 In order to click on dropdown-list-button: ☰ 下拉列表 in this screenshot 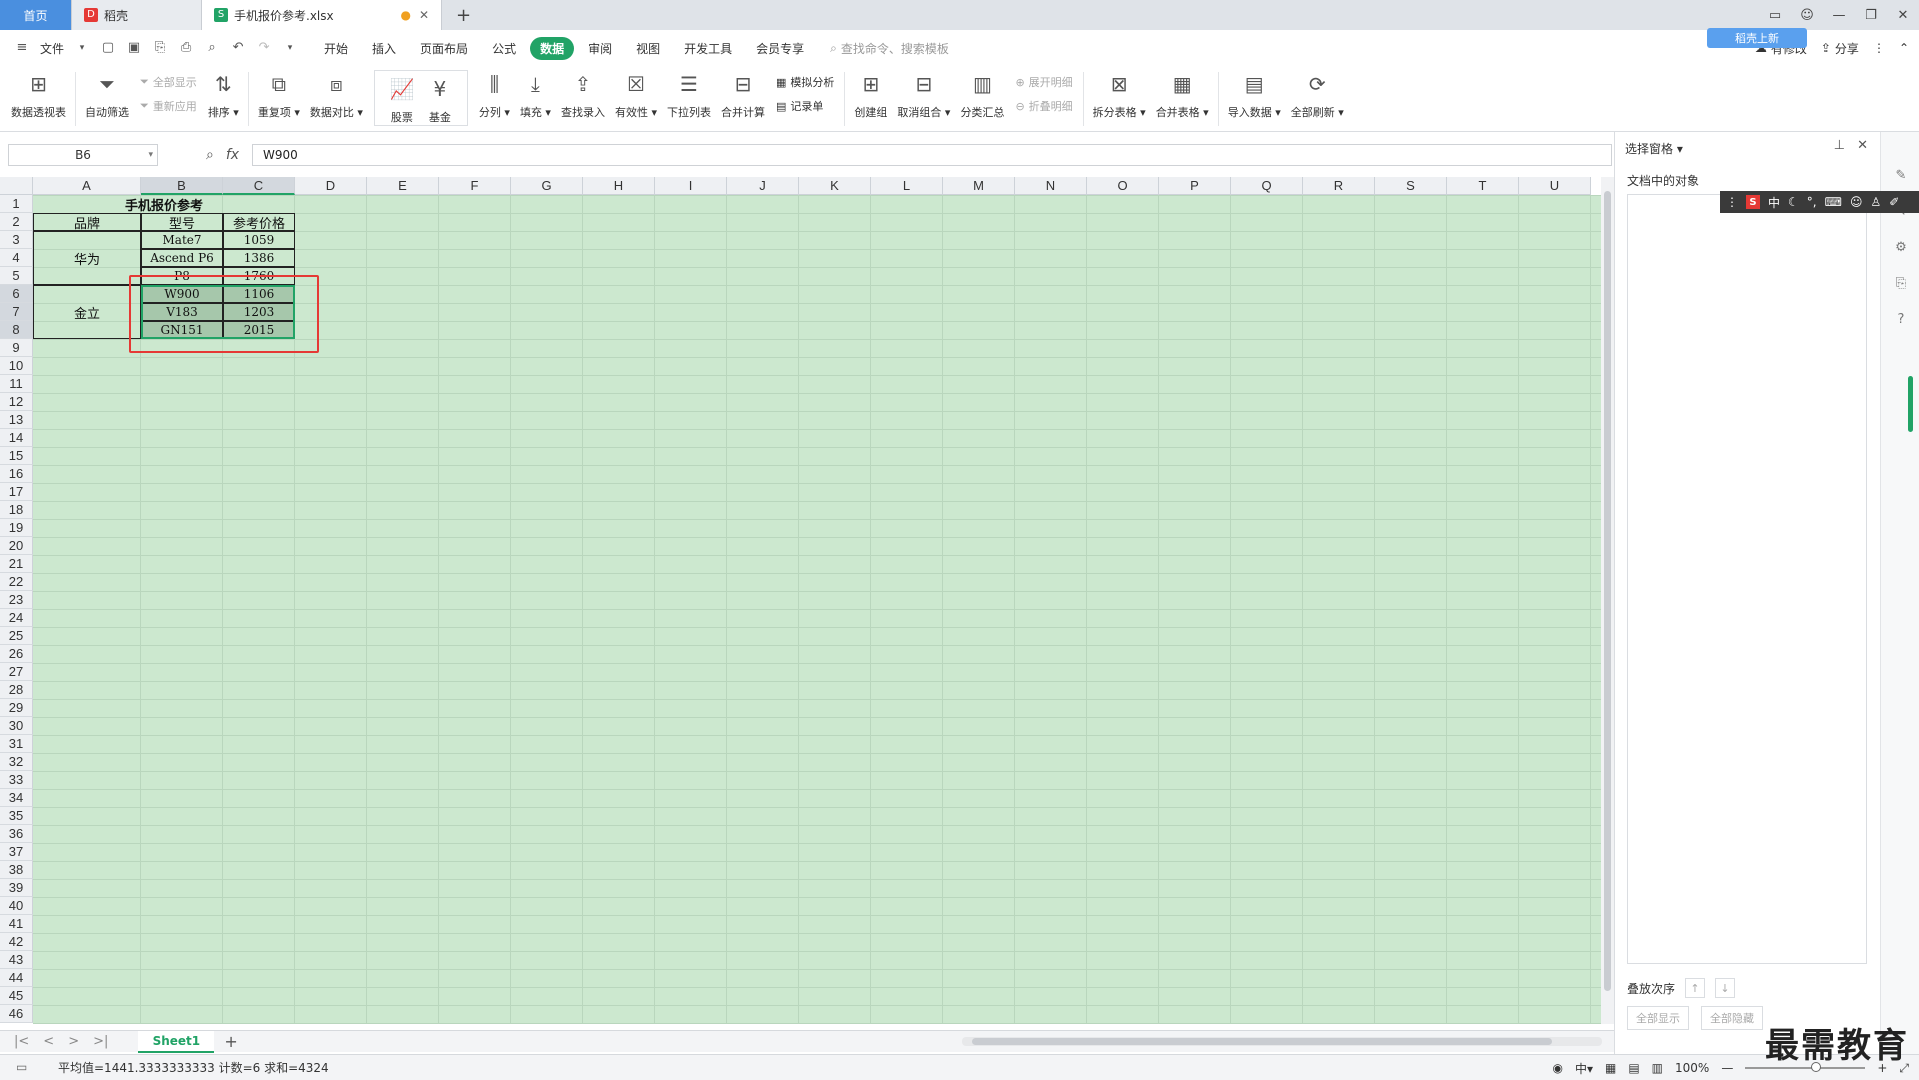, I will do `click(689, 95)`.